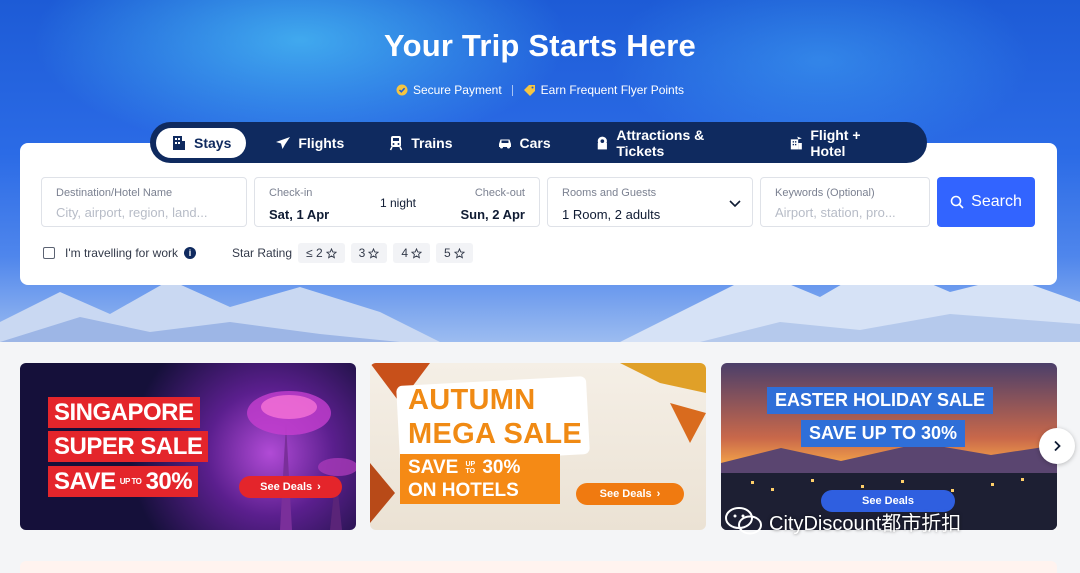 This screenshot has width=1080, height=573. What do you see at coordinates (402, 90) in the screenshot?
I see `shield-check-icon` at bounding box center [402, 90].